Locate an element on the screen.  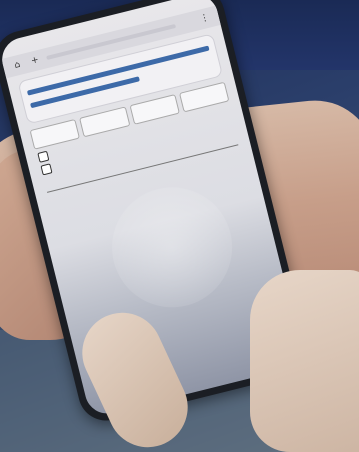
menu-icon: ⋮ is located at coordinates (204, 18).